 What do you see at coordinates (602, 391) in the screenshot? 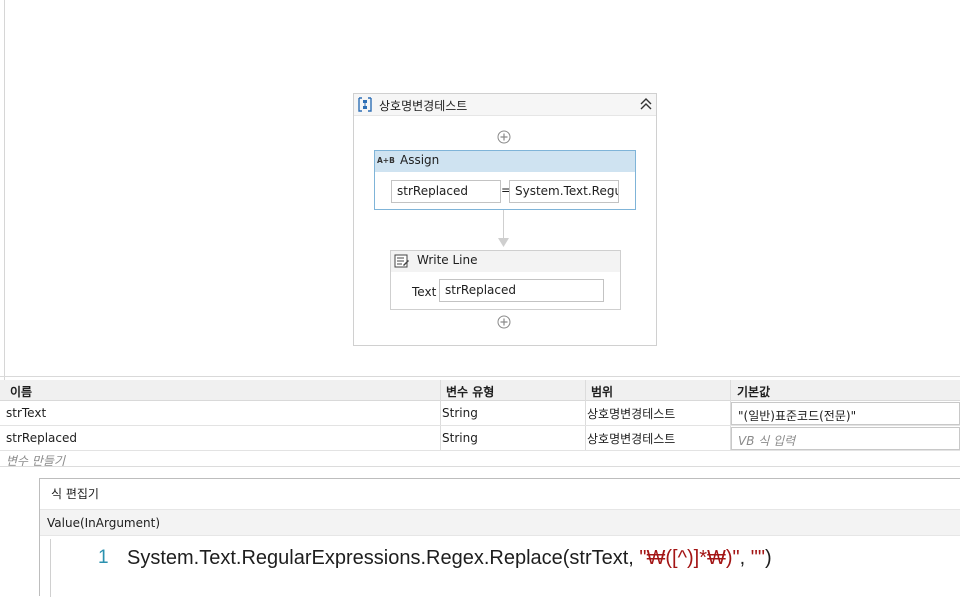
I see `column-header-scope: 범위` at bounding box center [602, 391].